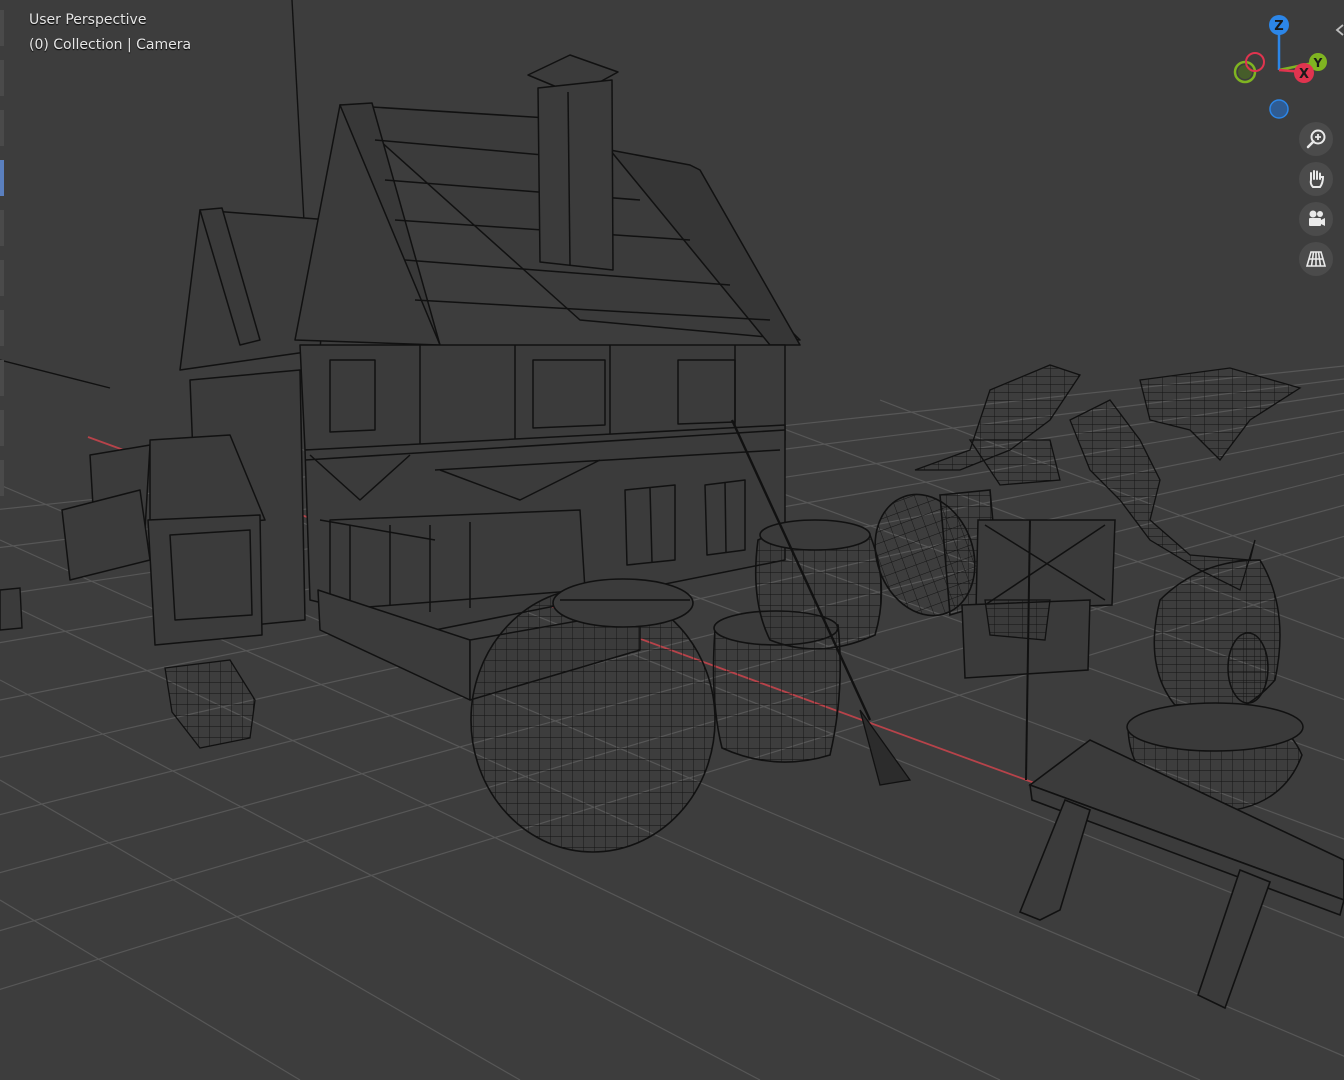  Describe the element at coordinates (11, 609) in the screenshot. I see `plank-fragment` at that location.